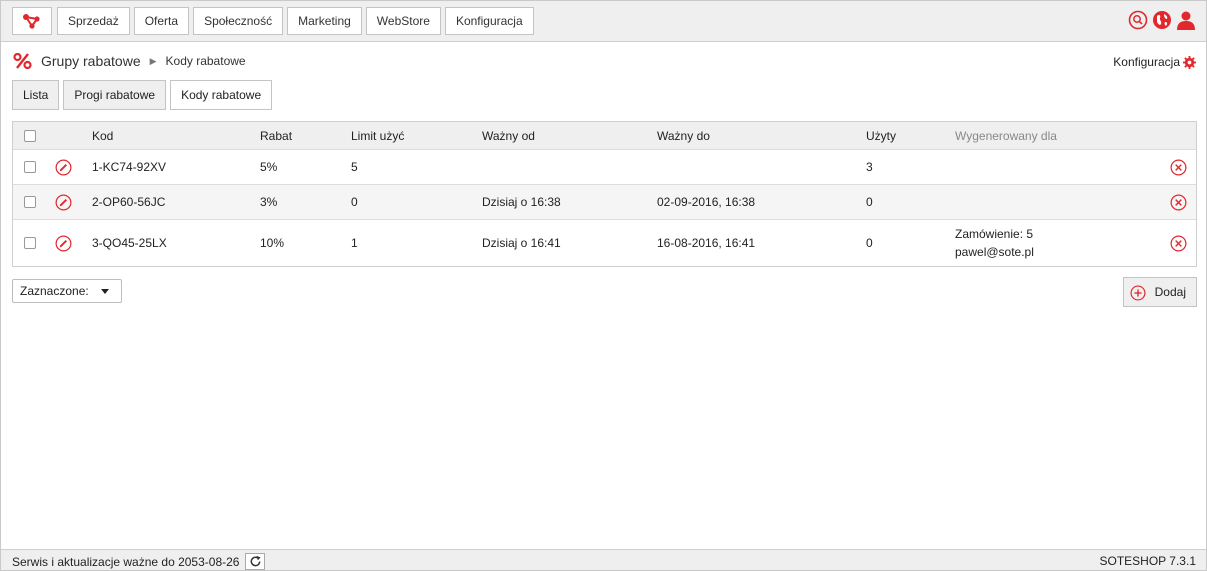 Image resolution: width=1207 pixels, height=571 pixels. I want to click on table-row: 1-KC74-92XV 5% 5 3, so click(604, 167).